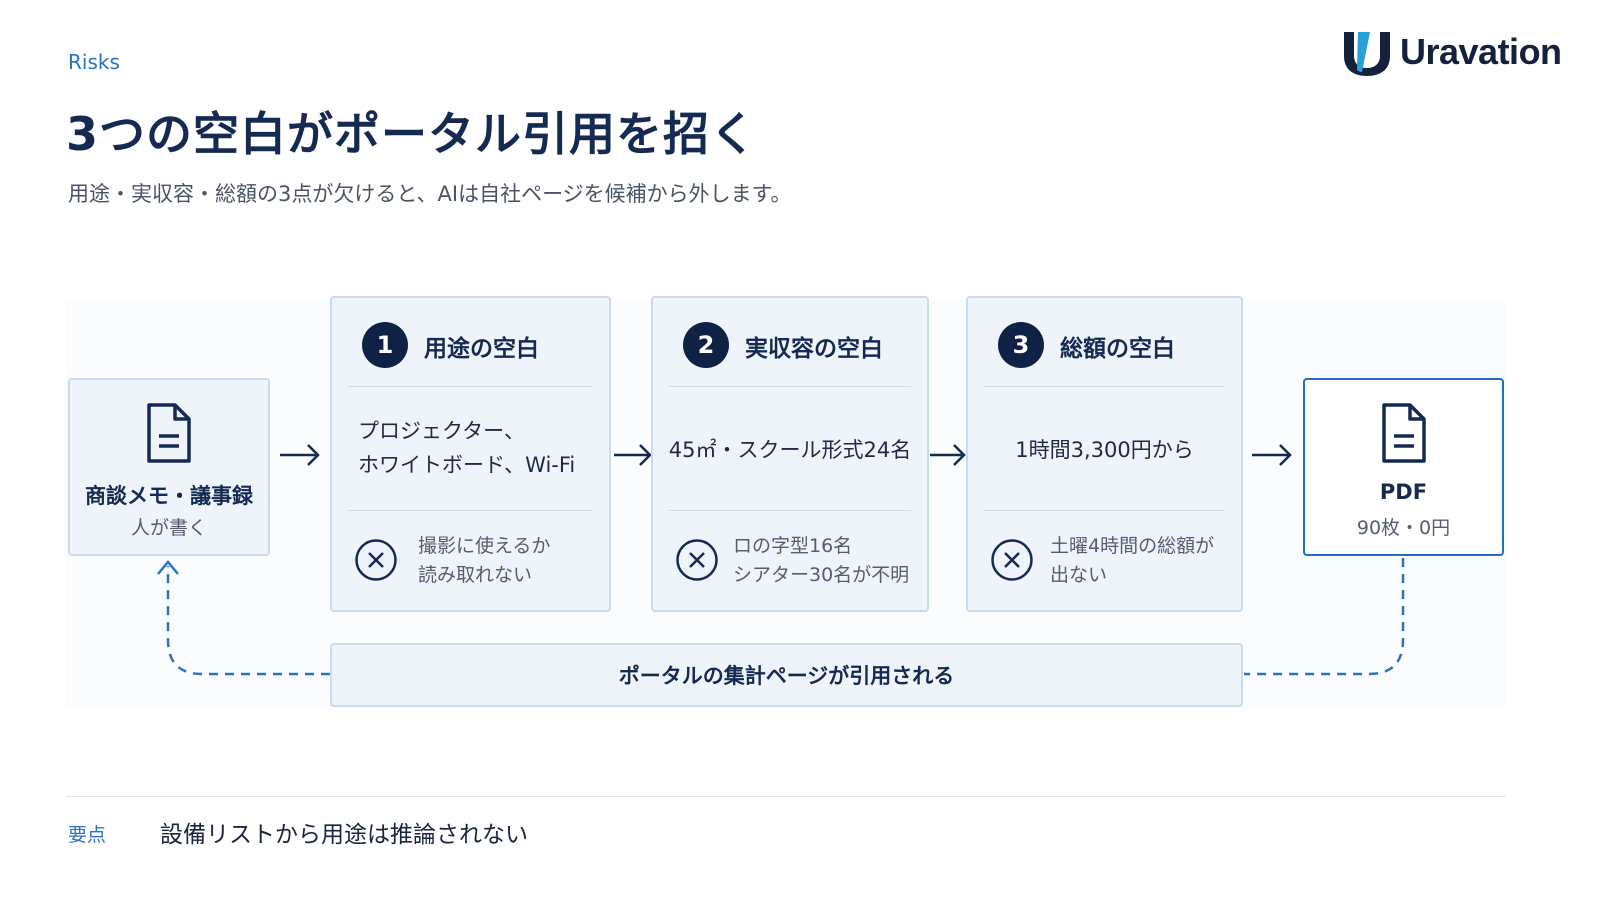 The image size is (1600, 900). What do you see at coordinates (441, 431) in the screenshot?
I see `gap-body-line: プロジェクター、` at bounding box center [441, 431].